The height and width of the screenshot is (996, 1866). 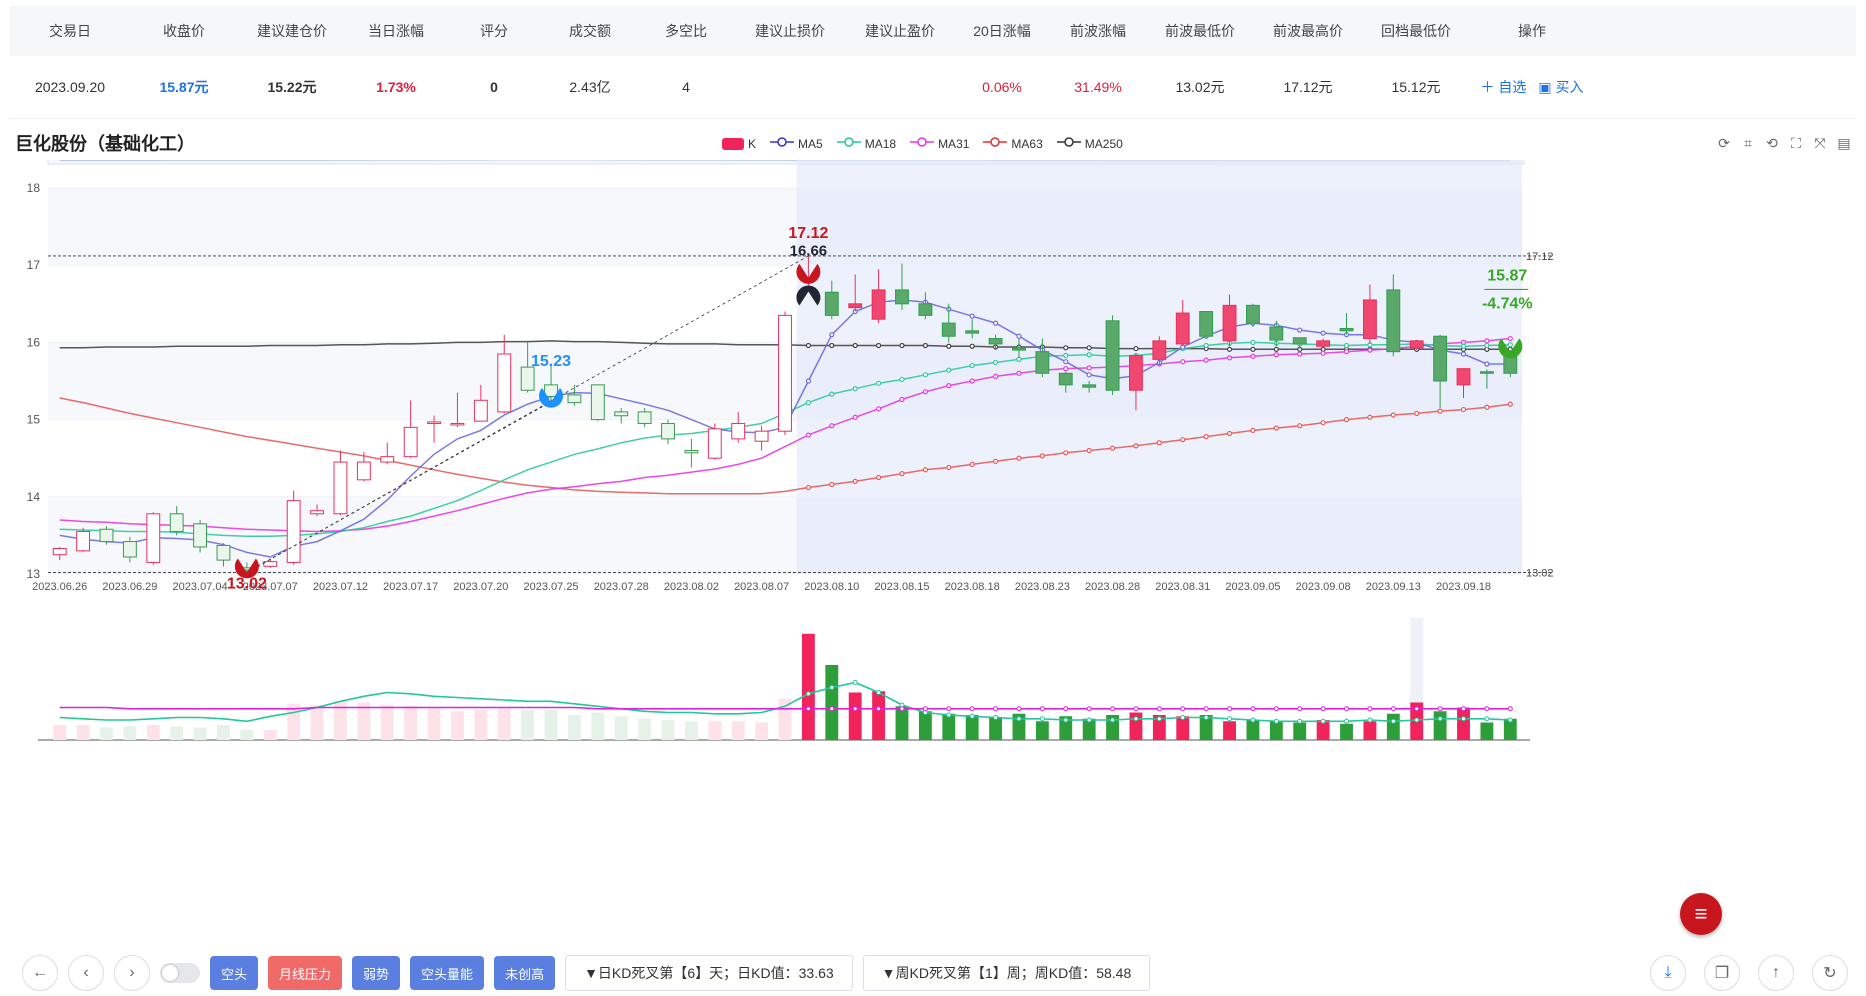 I want to click on col-header: 收盘价, so click(x=184, y=31).